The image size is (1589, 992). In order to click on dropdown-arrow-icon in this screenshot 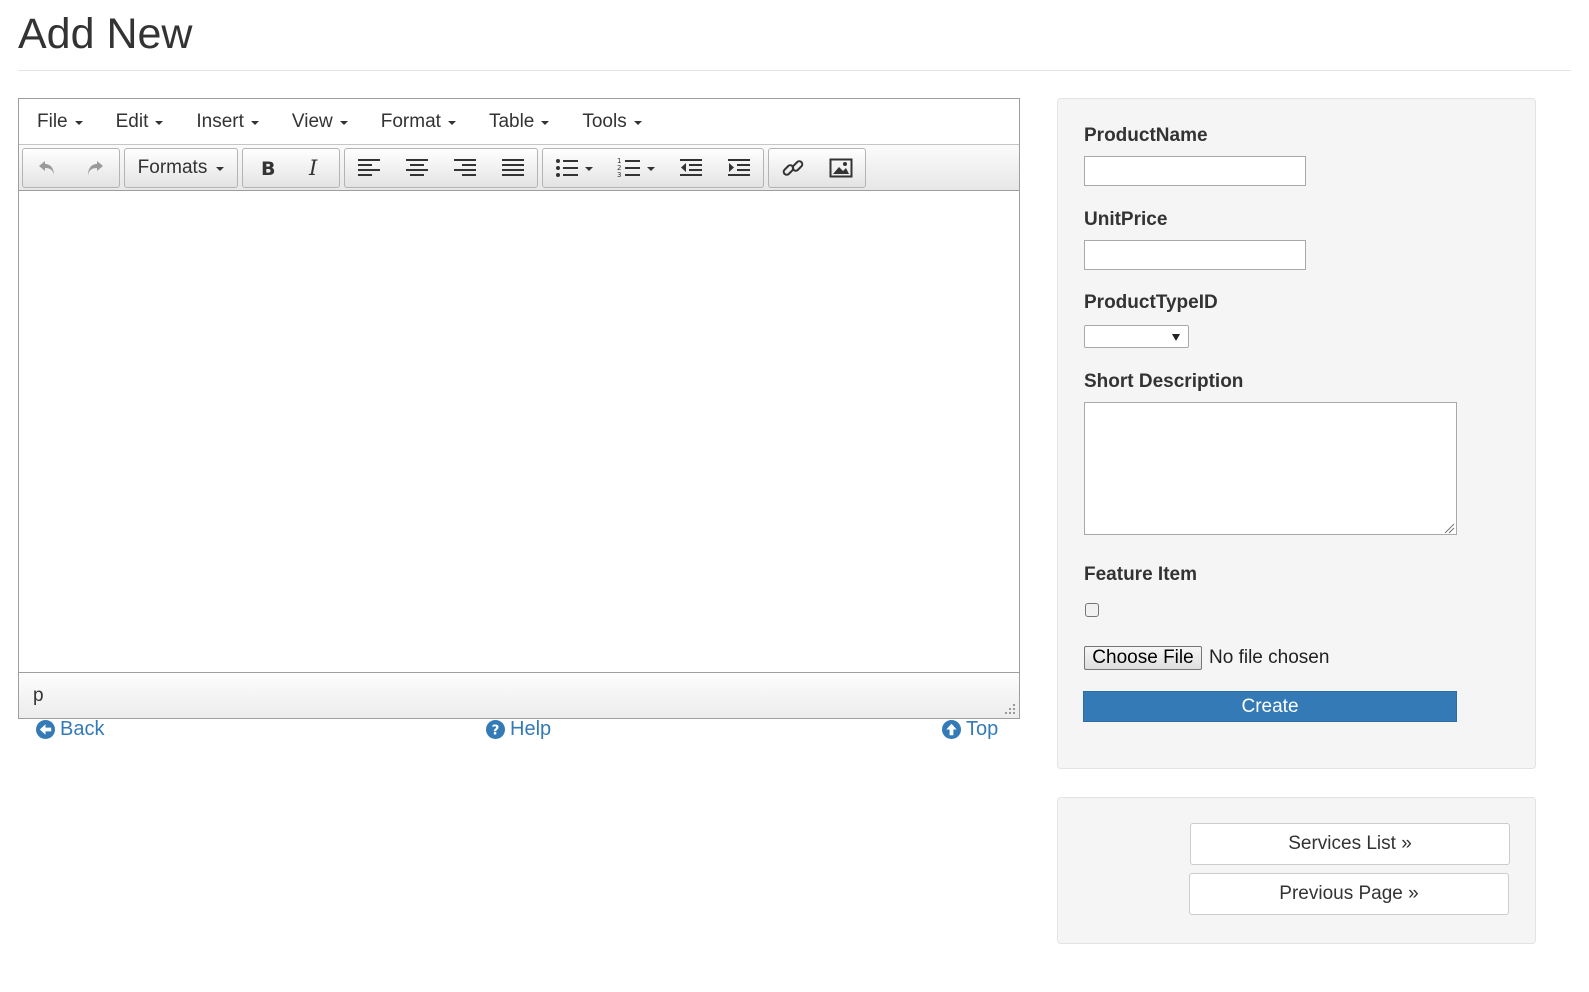, I will do `click(1176, 337)`.